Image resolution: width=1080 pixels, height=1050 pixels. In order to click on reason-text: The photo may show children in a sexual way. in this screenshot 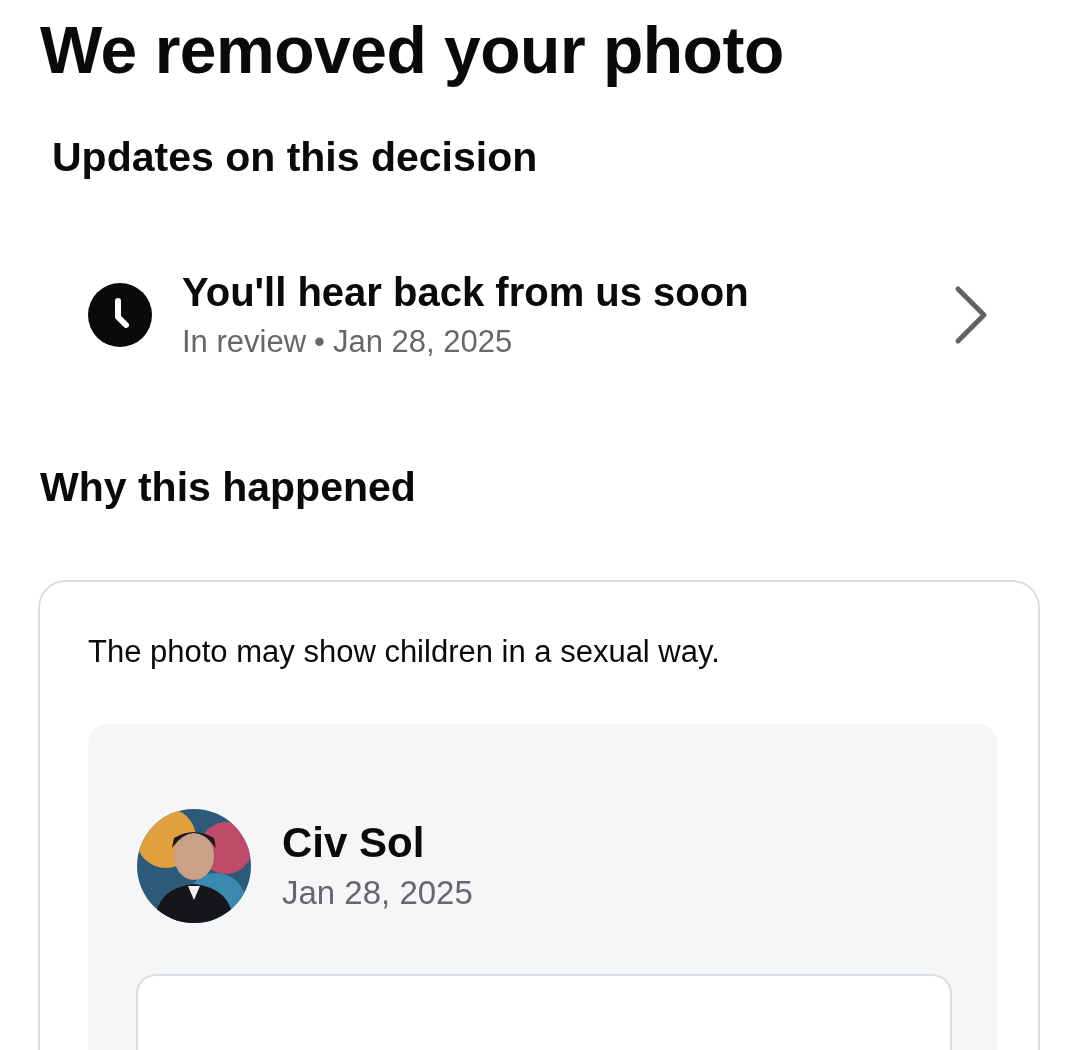, I will do `click(404, 652)`.